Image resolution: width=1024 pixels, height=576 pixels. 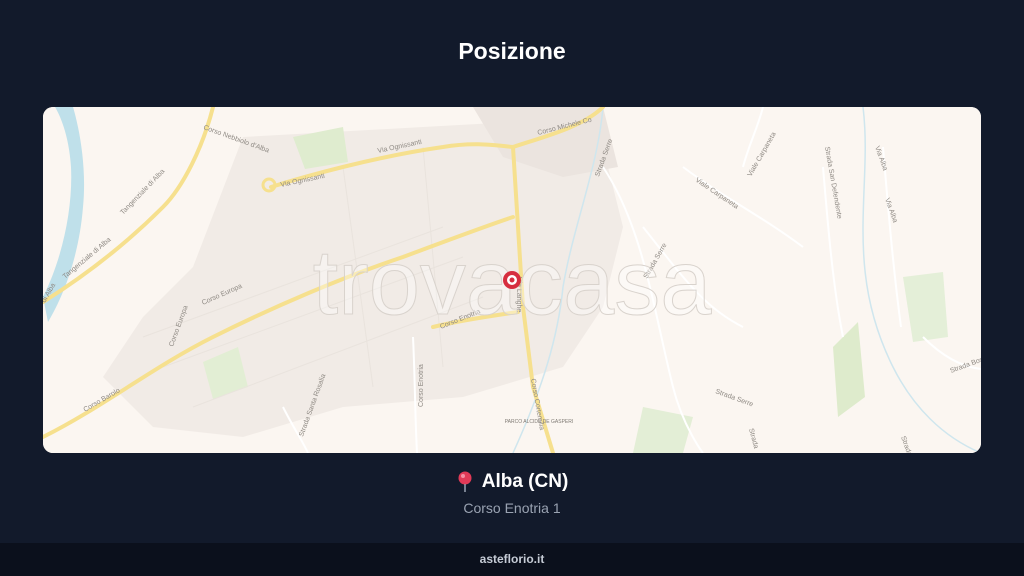 What do you see at coordinates (512, 508) in the screenshot?
I see `location-address: Corso Enotria 1` at bounding box center [512, 508].